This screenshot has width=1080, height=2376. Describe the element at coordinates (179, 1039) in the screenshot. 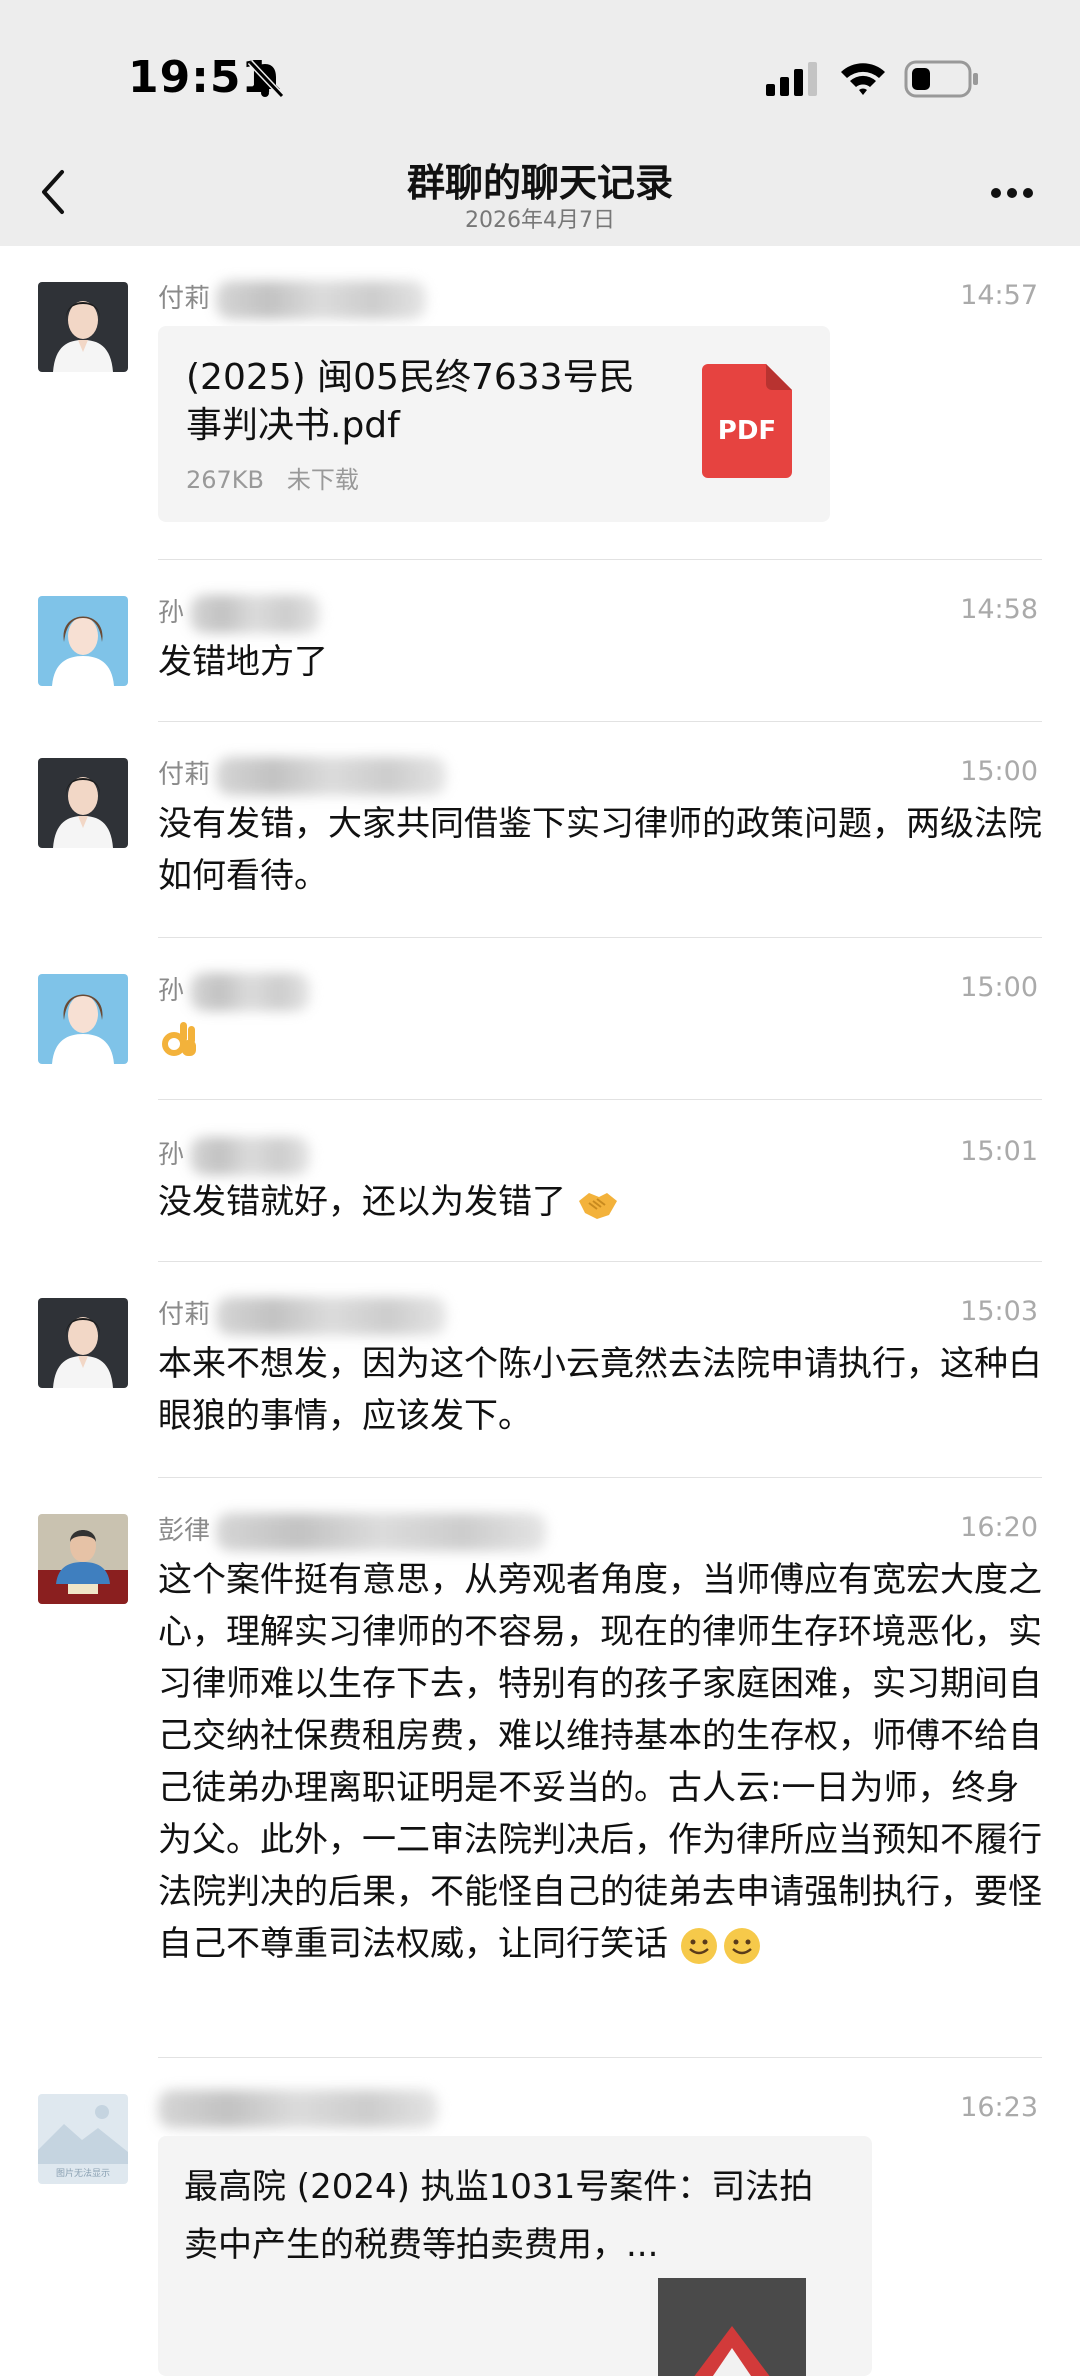

I see `ok-hand-emoji` at that location.